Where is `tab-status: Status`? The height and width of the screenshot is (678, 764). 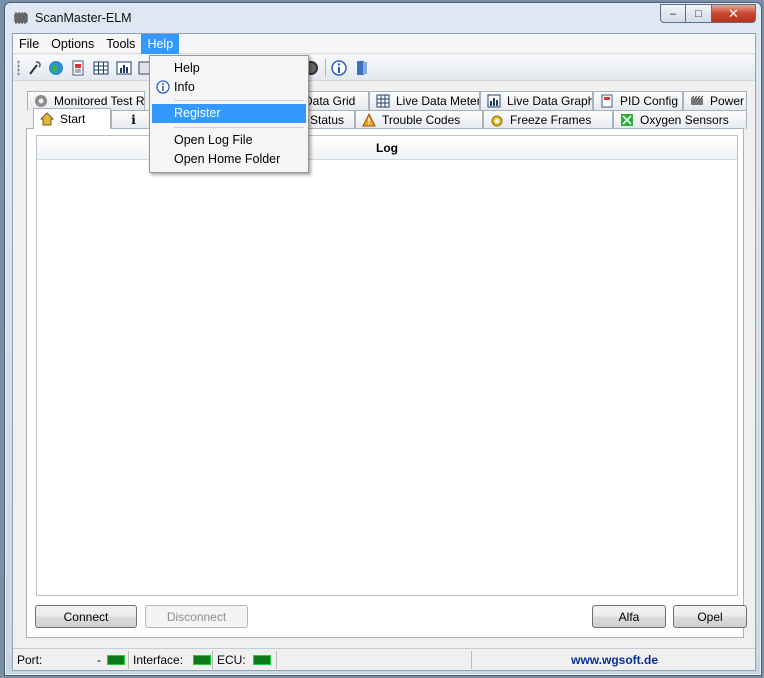
tab-status: Status is located at coordinates (329, 119).